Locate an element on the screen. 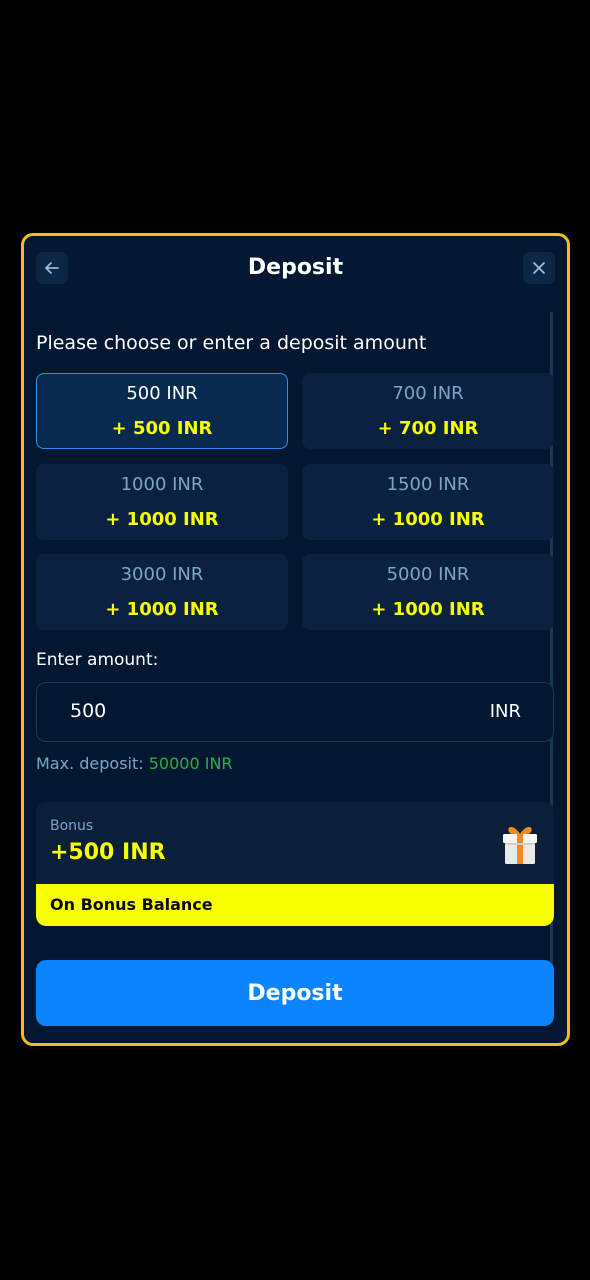 The height and width of the screenshot is (1280, 590). amount-label: Enter amount: is located at coordinates (97, 660).